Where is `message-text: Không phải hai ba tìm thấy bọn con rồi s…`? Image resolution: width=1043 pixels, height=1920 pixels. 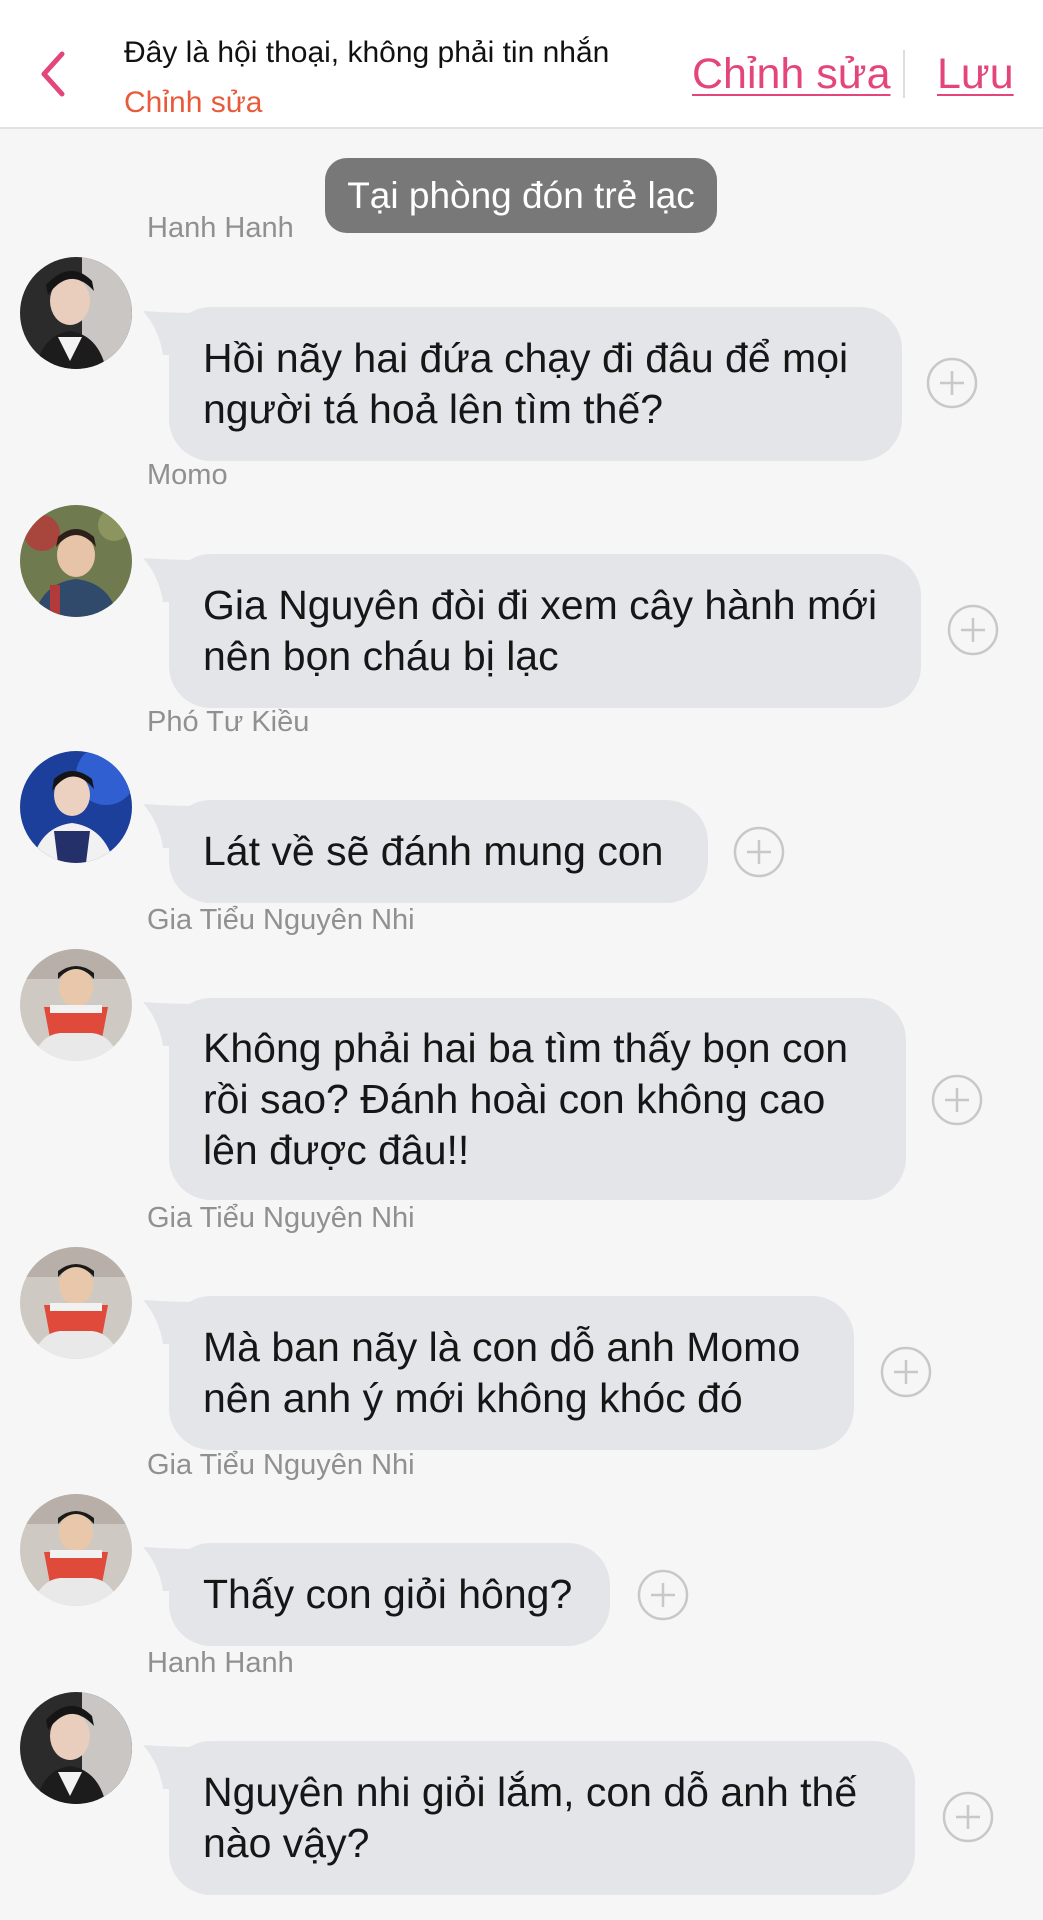 message-text: Không phải hai ba tìm thấy bọn con rồi s… is located at coordinates (526, 1098).